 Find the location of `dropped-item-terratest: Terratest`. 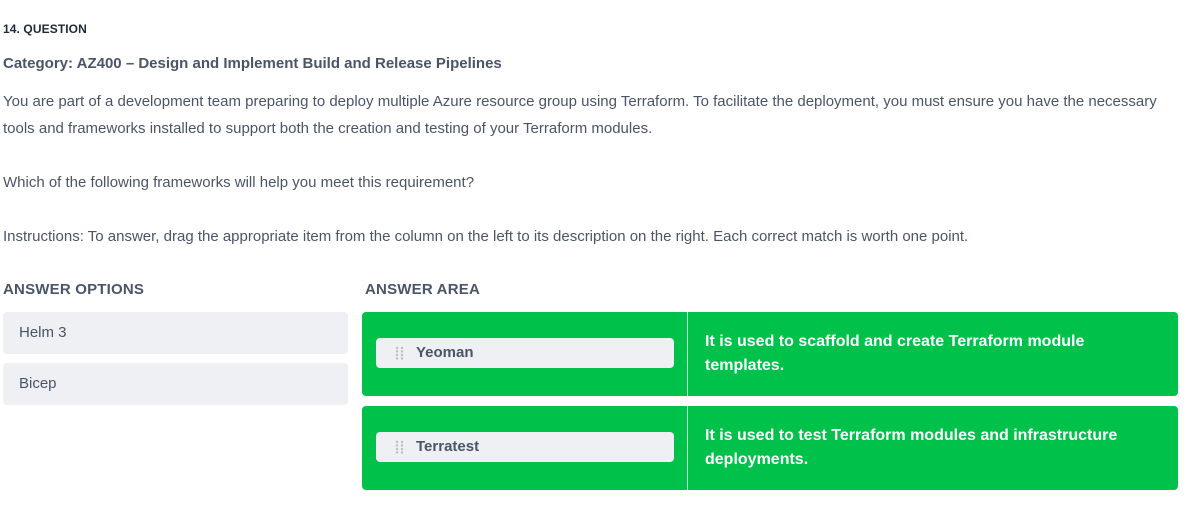

dropped-item-terratest: Terratest is located at coordinates (525, 447).